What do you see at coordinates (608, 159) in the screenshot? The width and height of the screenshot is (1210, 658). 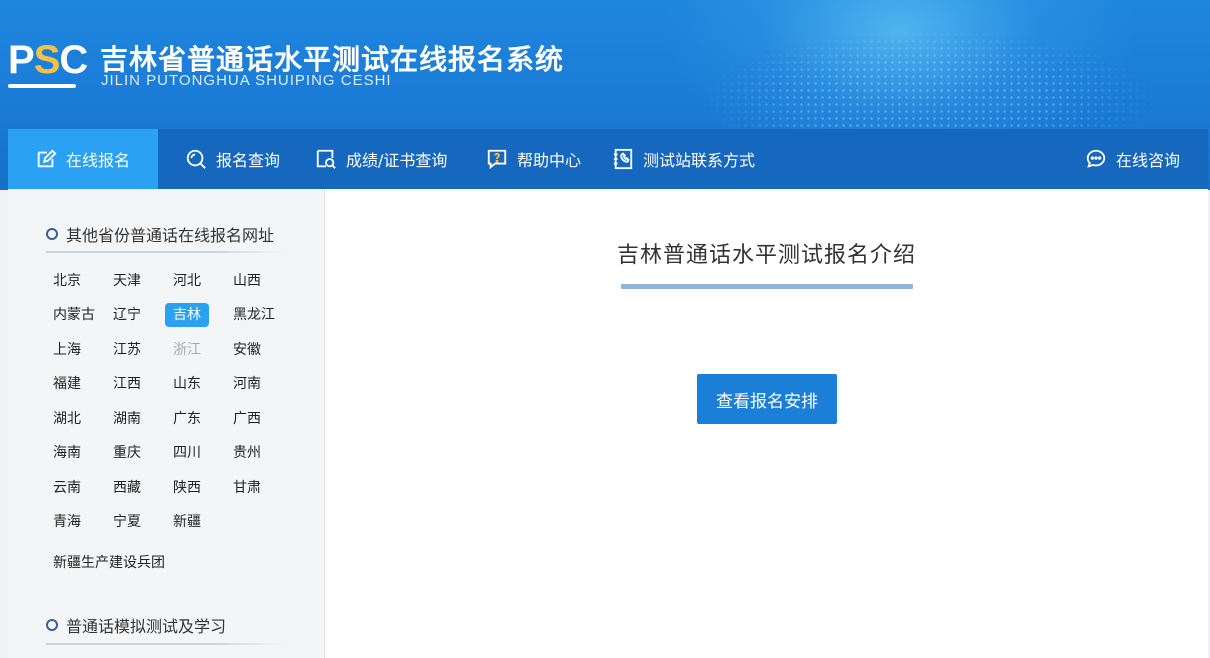 I see `main-nav: 在线报名 报名查询 成绩/证书查询 帮助中心 测试站联系方式 在线咨询` at bounding box center [608, 159].